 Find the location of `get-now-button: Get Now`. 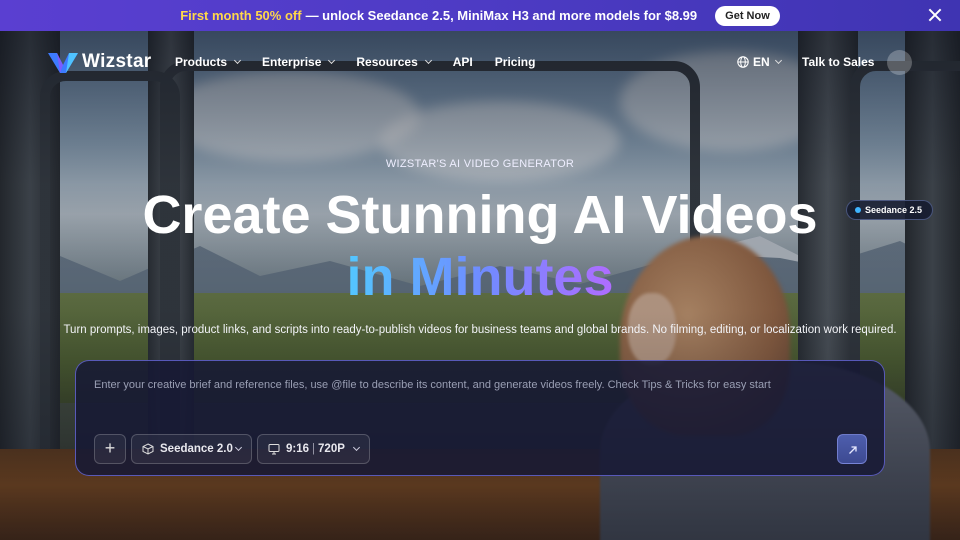

get-now-button: Get Now is located at coordinates (747, 15).